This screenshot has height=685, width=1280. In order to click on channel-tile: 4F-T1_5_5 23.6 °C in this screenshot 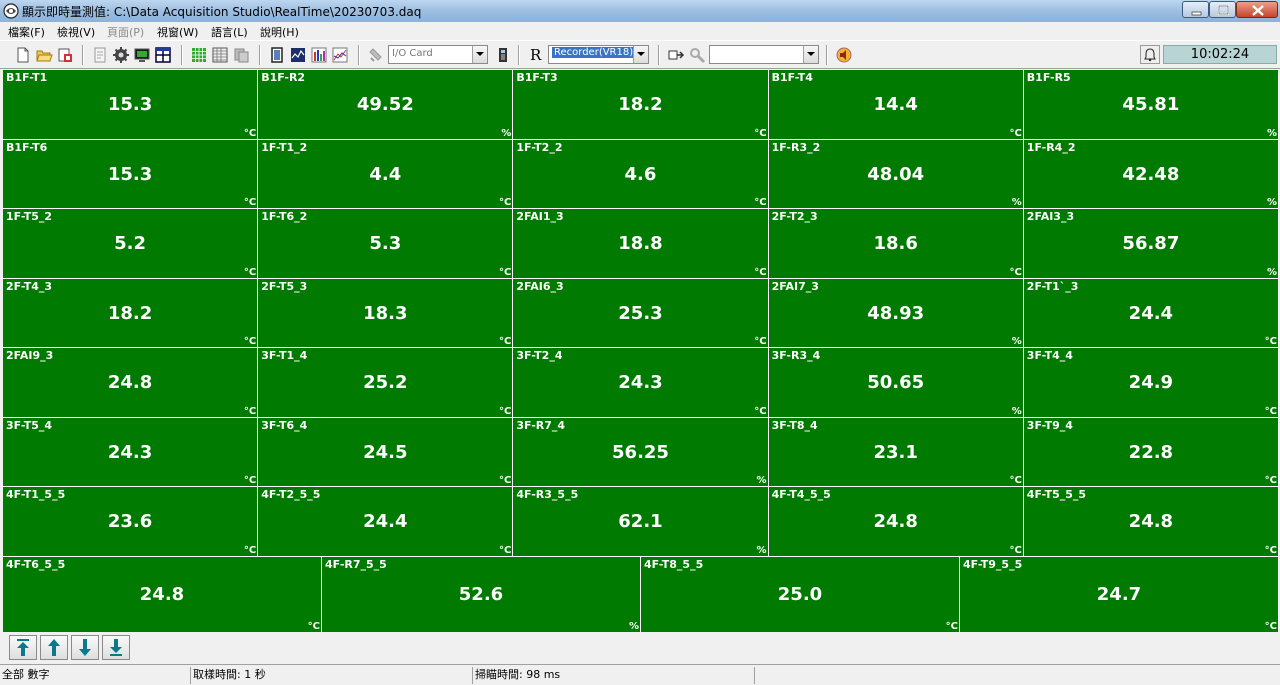, I will do `click(130, 521)`.